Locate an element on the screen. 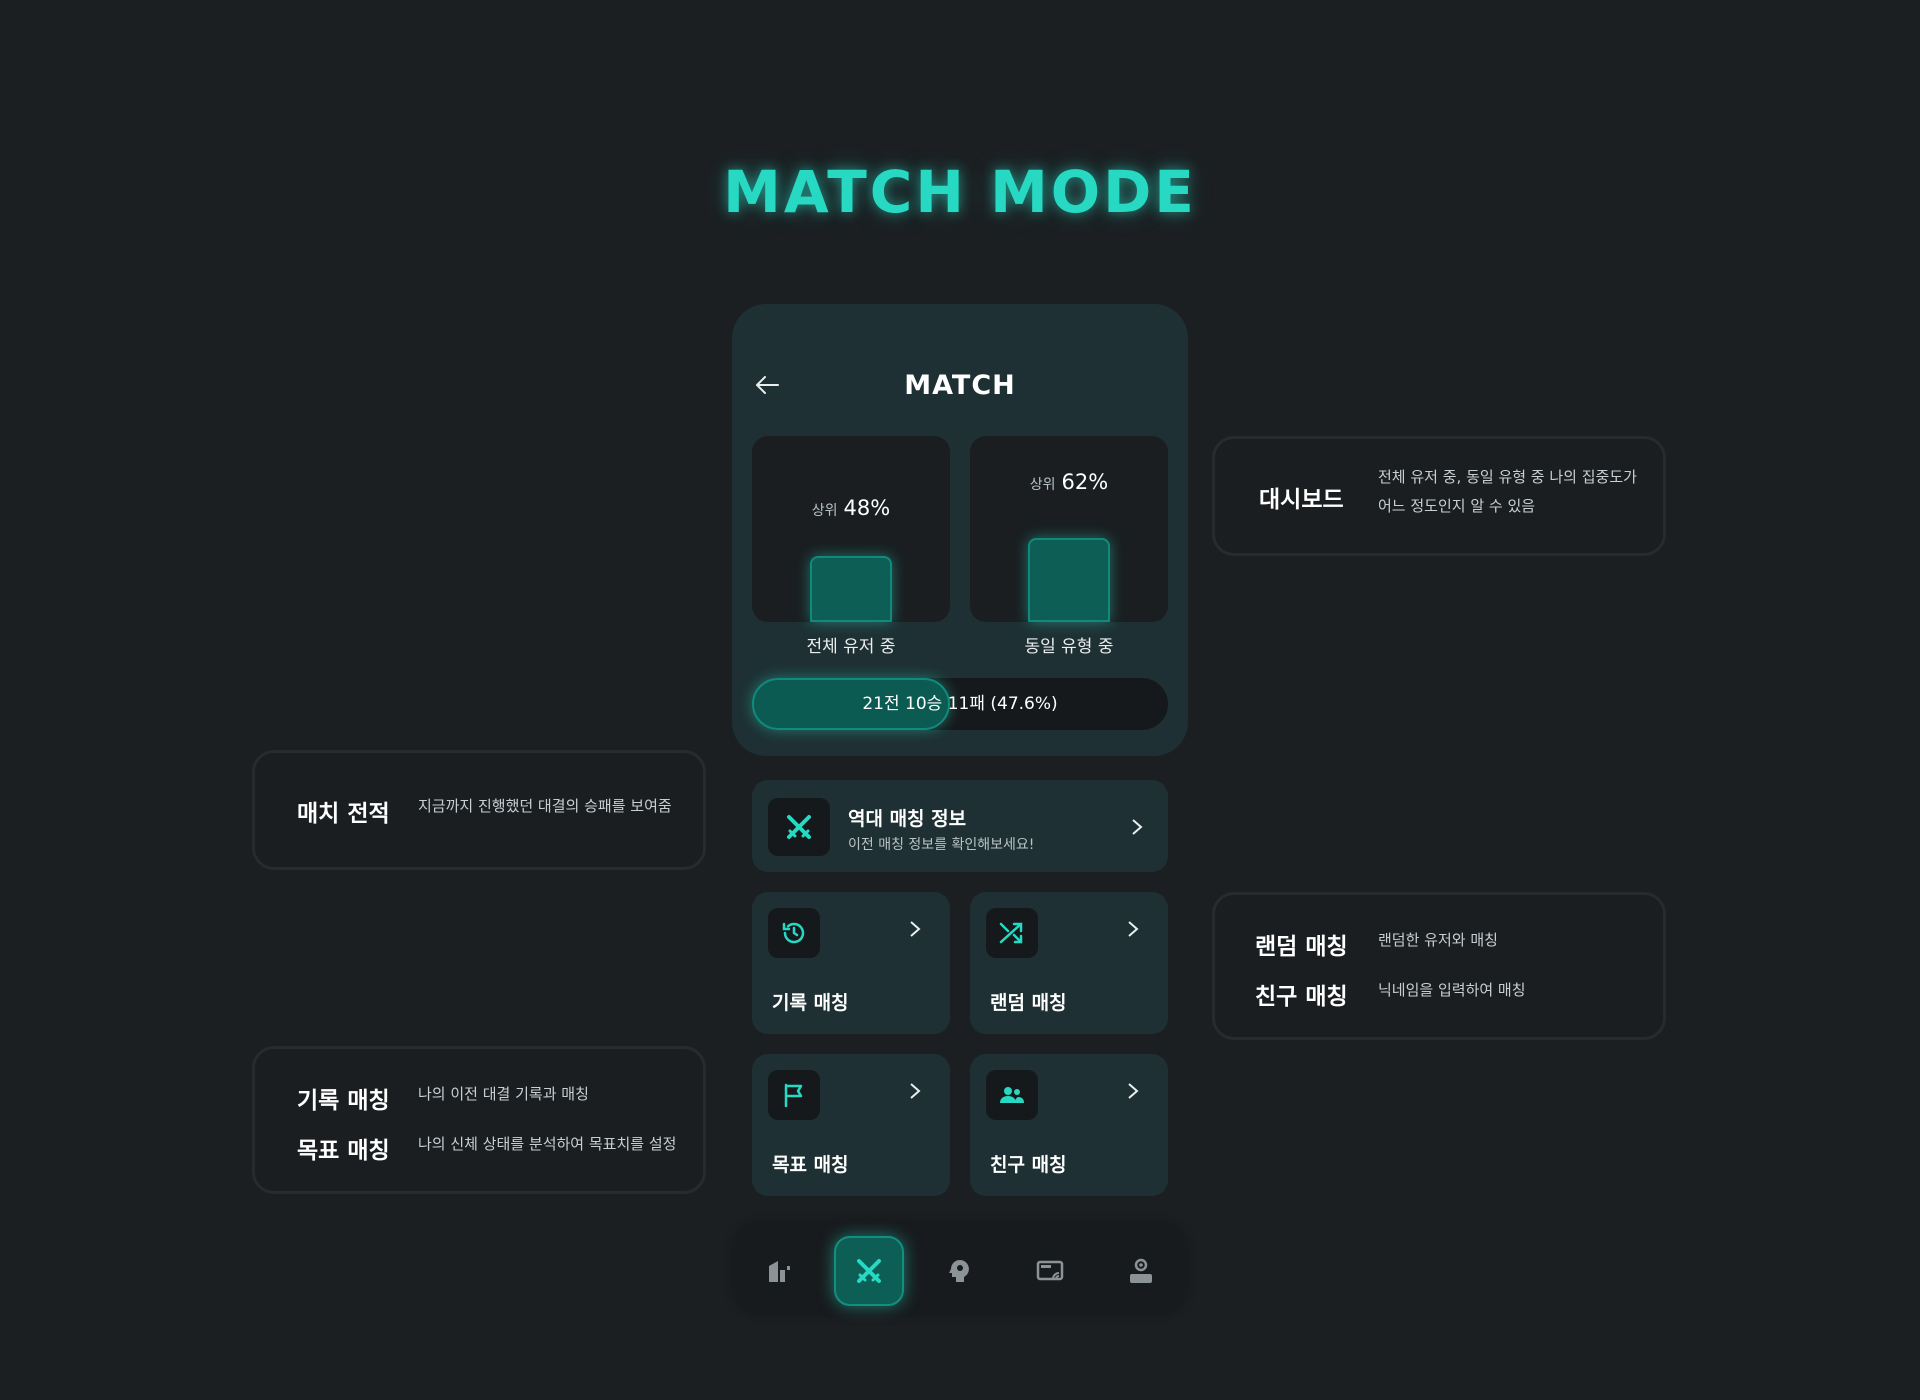  bottom-nav is located at coordinates (960, 1270).